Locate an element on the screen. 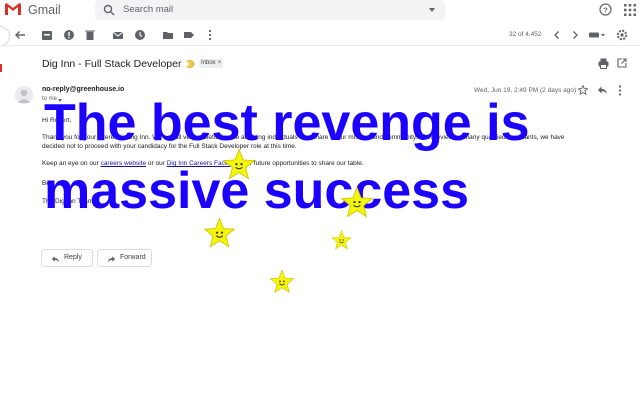 The width and height of the screenshot is (640, 400). person-icon is located at coordinates (24, 96).